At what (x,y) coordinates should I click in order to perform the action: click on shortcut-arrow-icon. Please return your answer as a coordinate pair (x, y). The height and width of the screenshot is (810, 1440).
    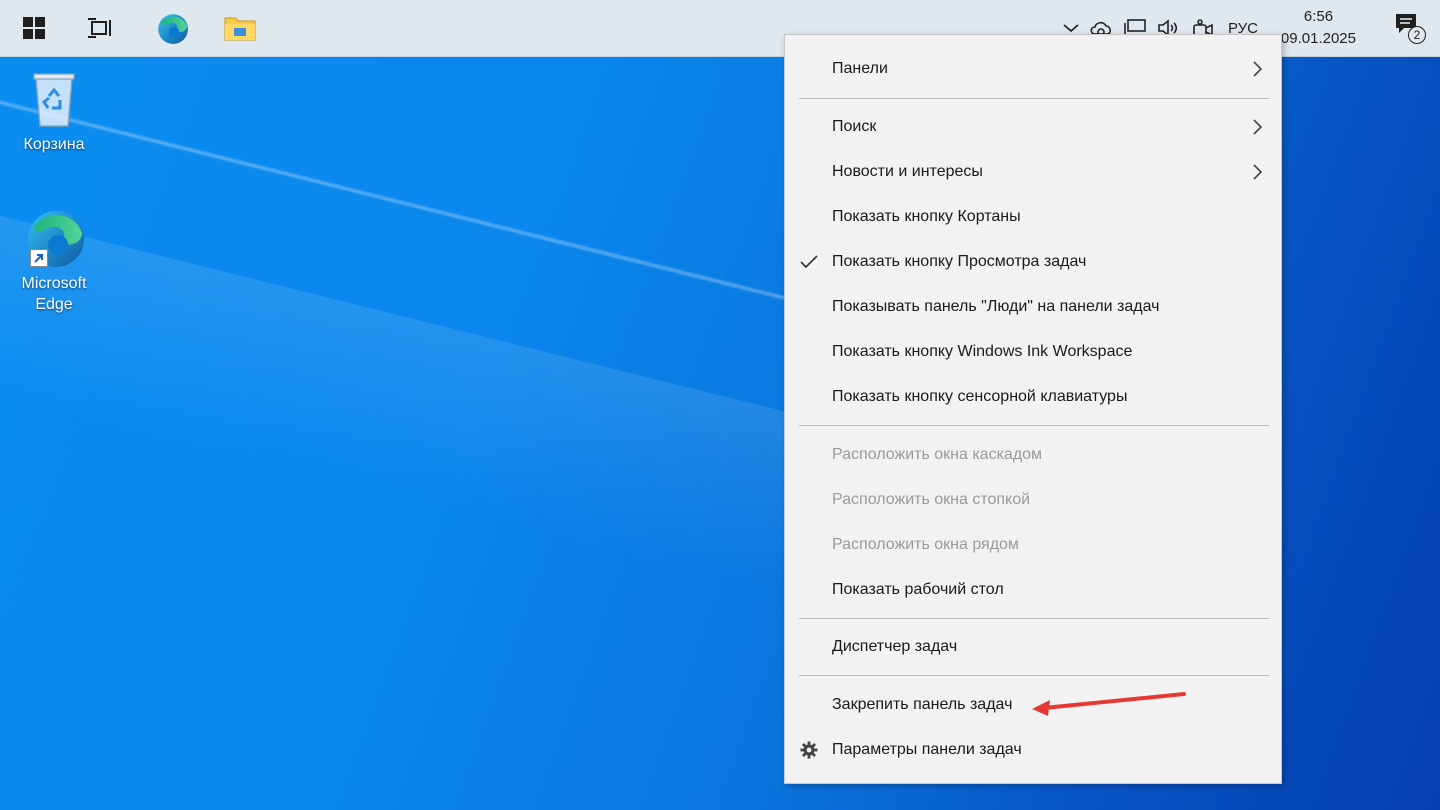
    Looking at the image, I should click on (39, 258).